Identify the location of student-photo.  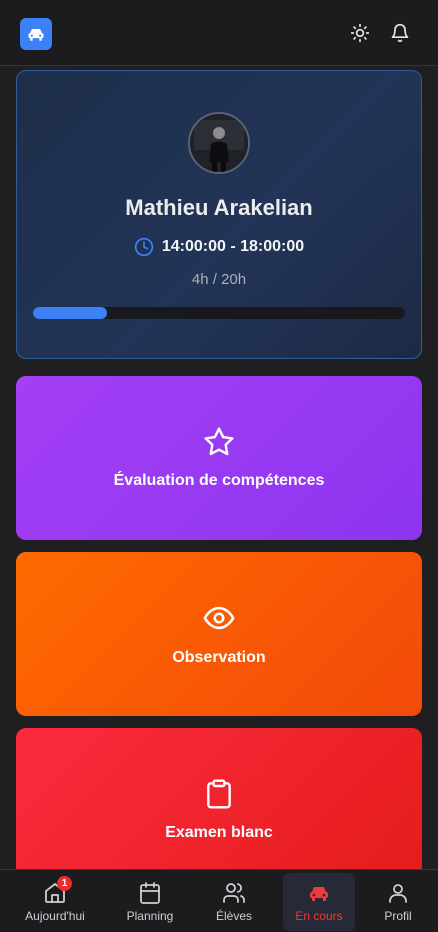
(219, 143).